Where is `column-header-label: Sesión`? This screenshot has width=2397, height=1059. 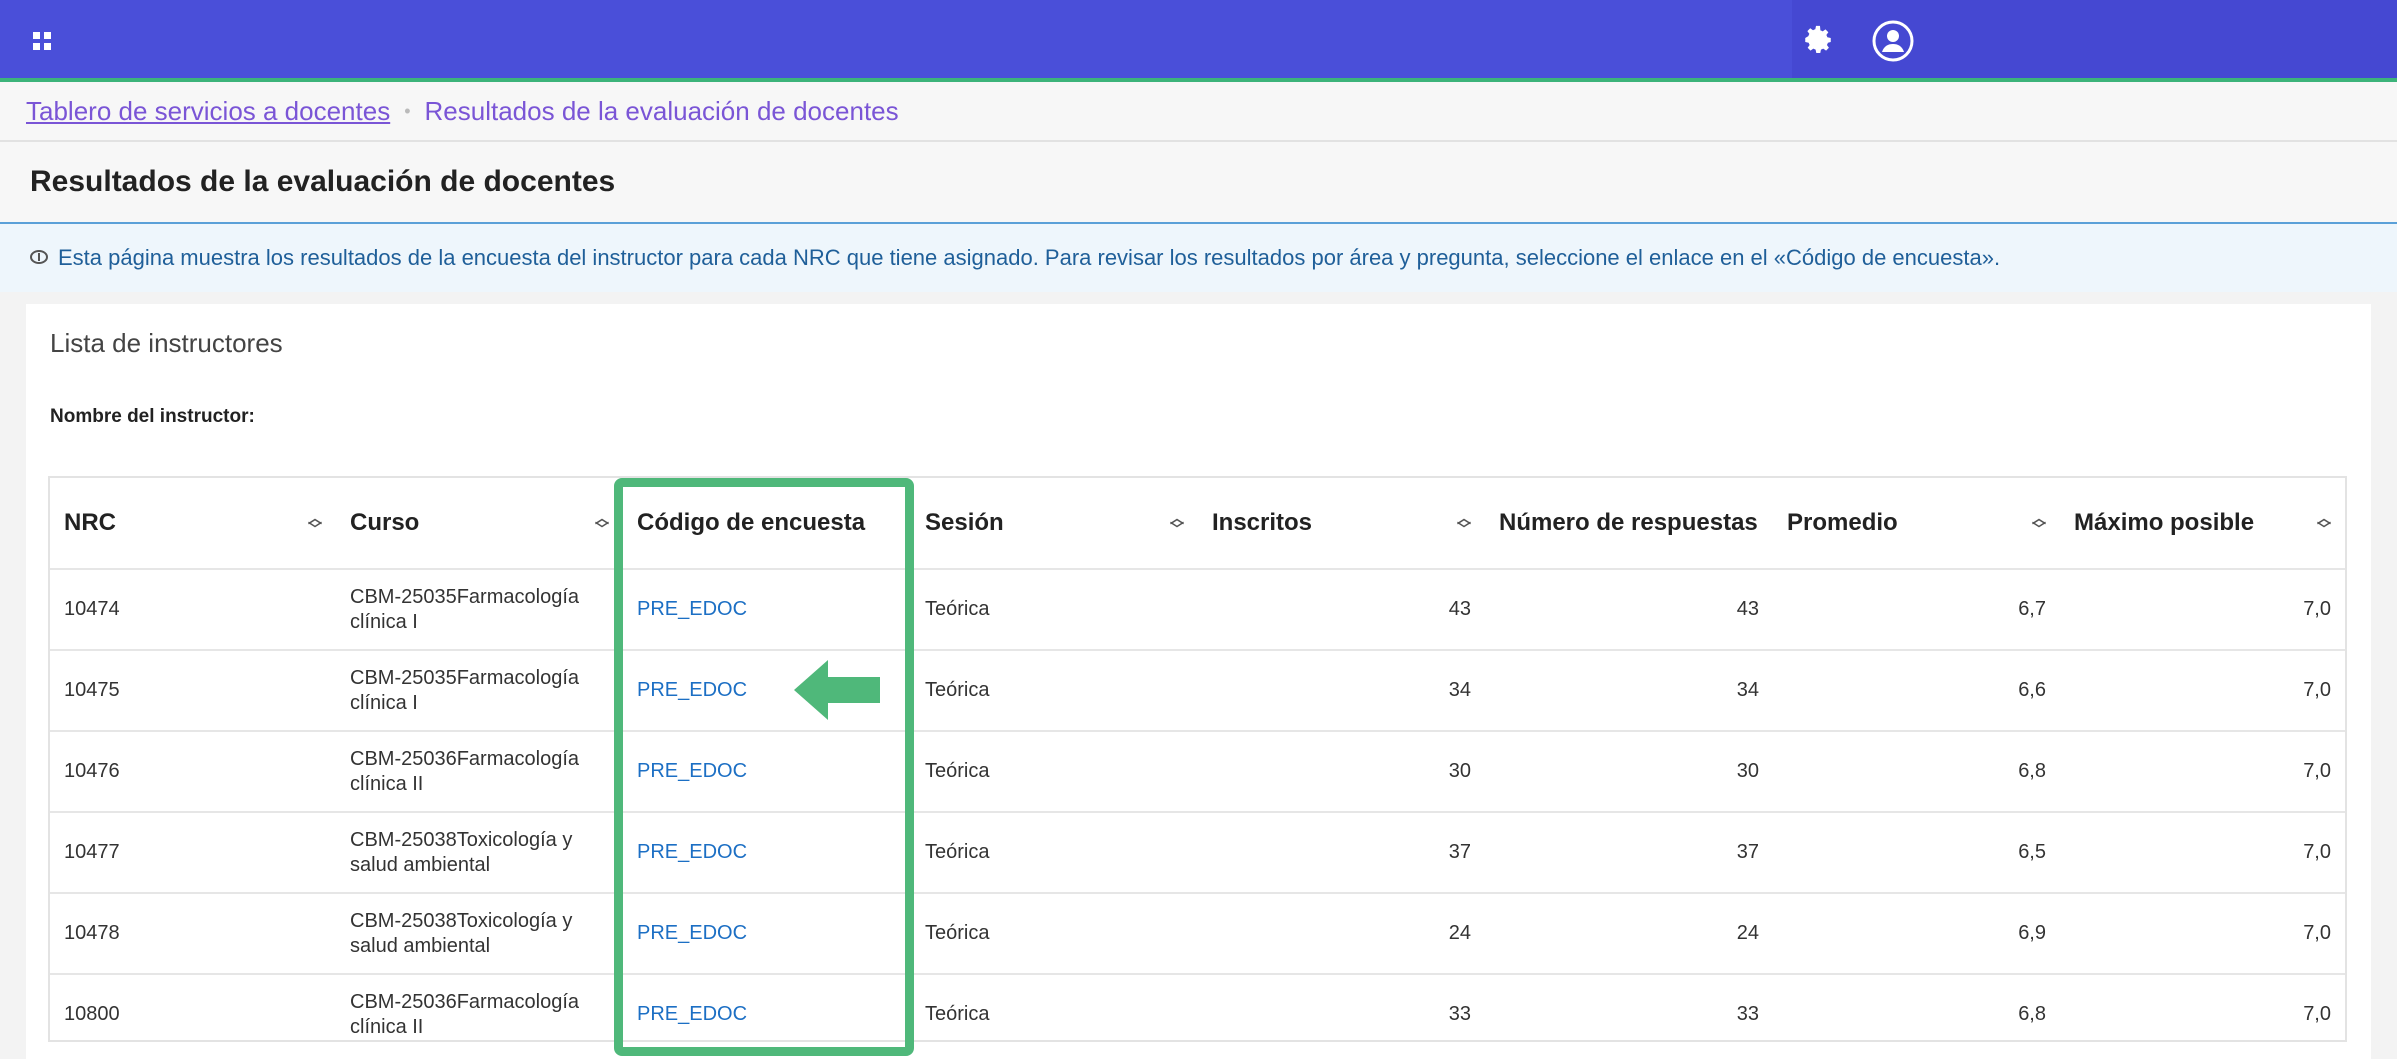 column-header-label: Sesión is located at coordinates (964, 522).